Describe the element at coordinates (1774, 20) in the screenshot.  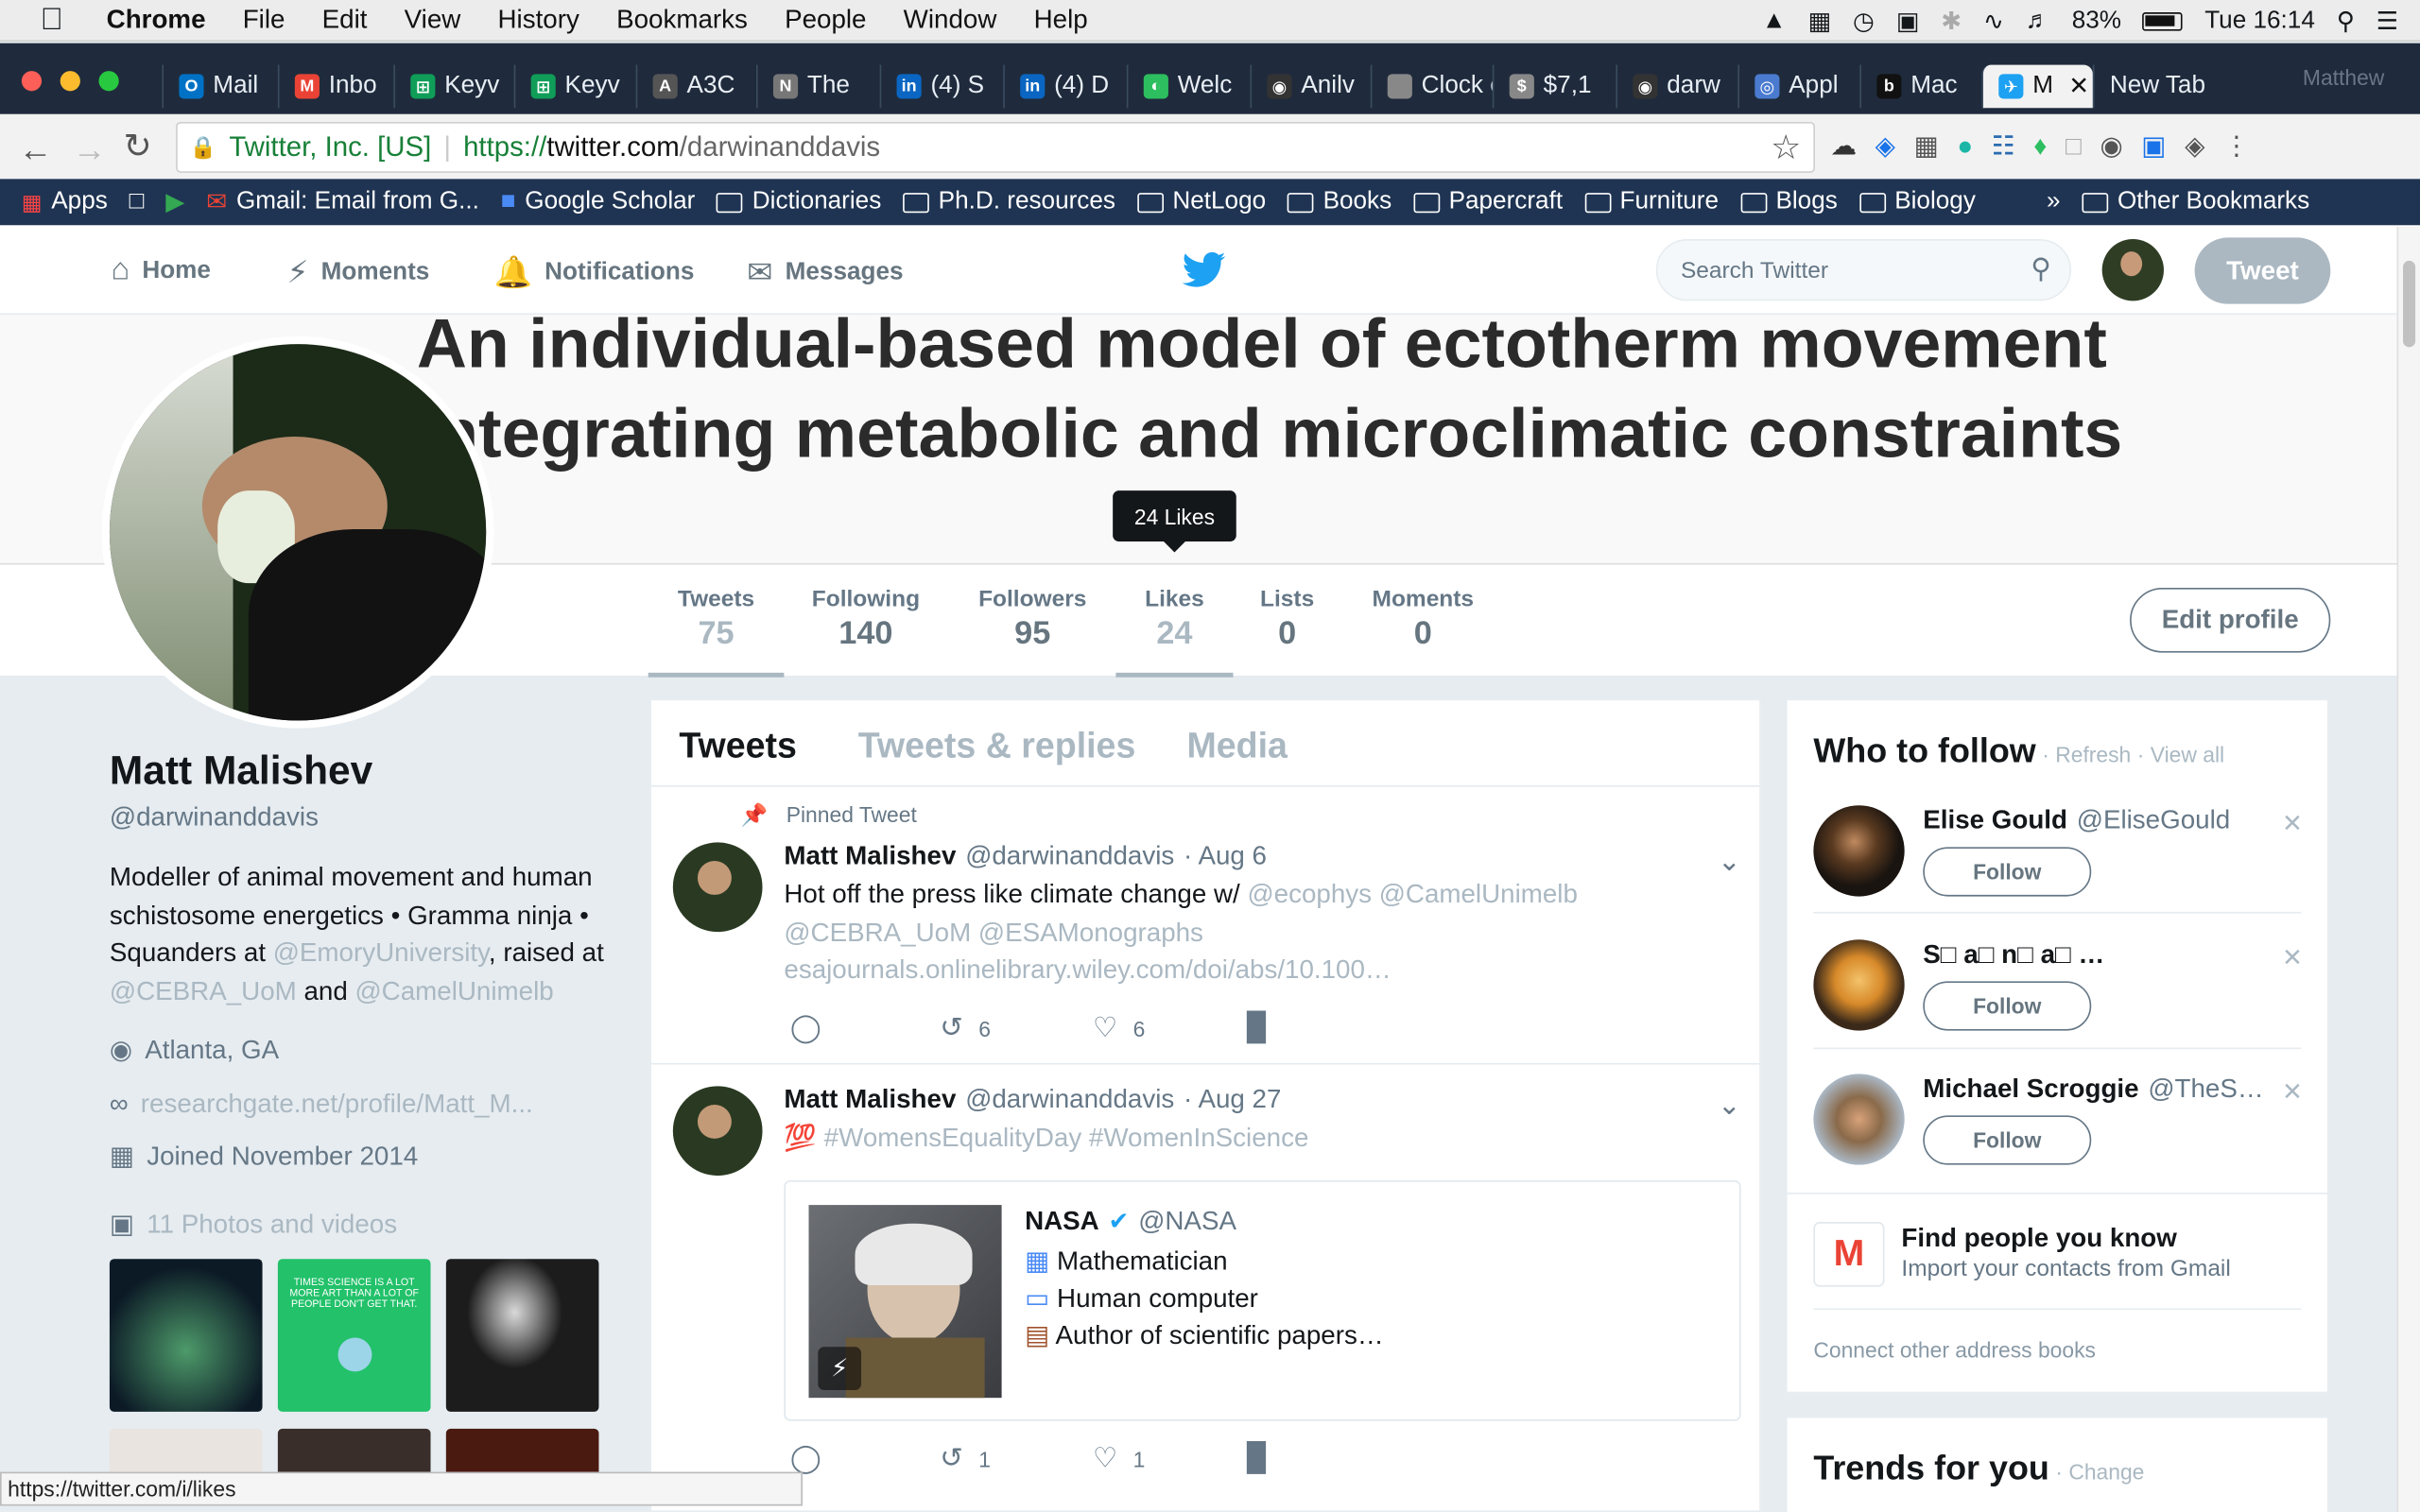
I see `dropbox-icon: ▲` at that location.